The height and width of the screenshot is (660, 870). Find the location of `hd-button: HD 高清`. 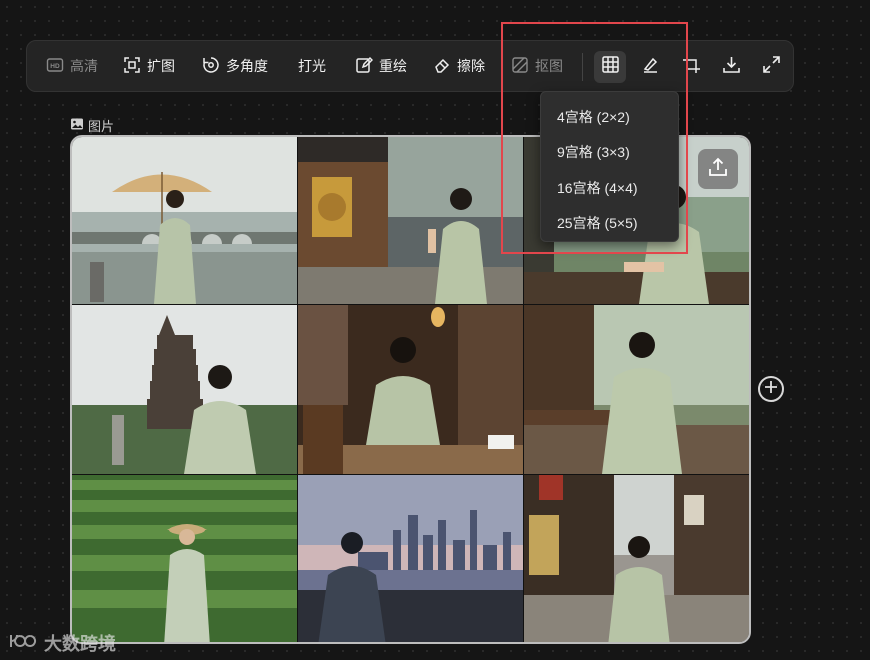

hd-button: HD 高清 is located at coordinates (72, 66).